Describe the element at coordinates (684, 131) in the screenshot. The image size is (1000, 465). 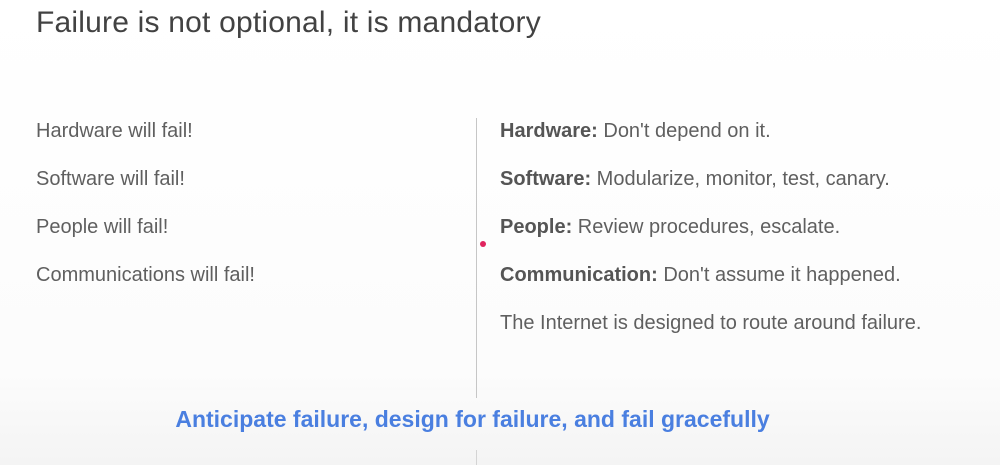
I see `mitigation-text: Don't depend on it.` at that location.